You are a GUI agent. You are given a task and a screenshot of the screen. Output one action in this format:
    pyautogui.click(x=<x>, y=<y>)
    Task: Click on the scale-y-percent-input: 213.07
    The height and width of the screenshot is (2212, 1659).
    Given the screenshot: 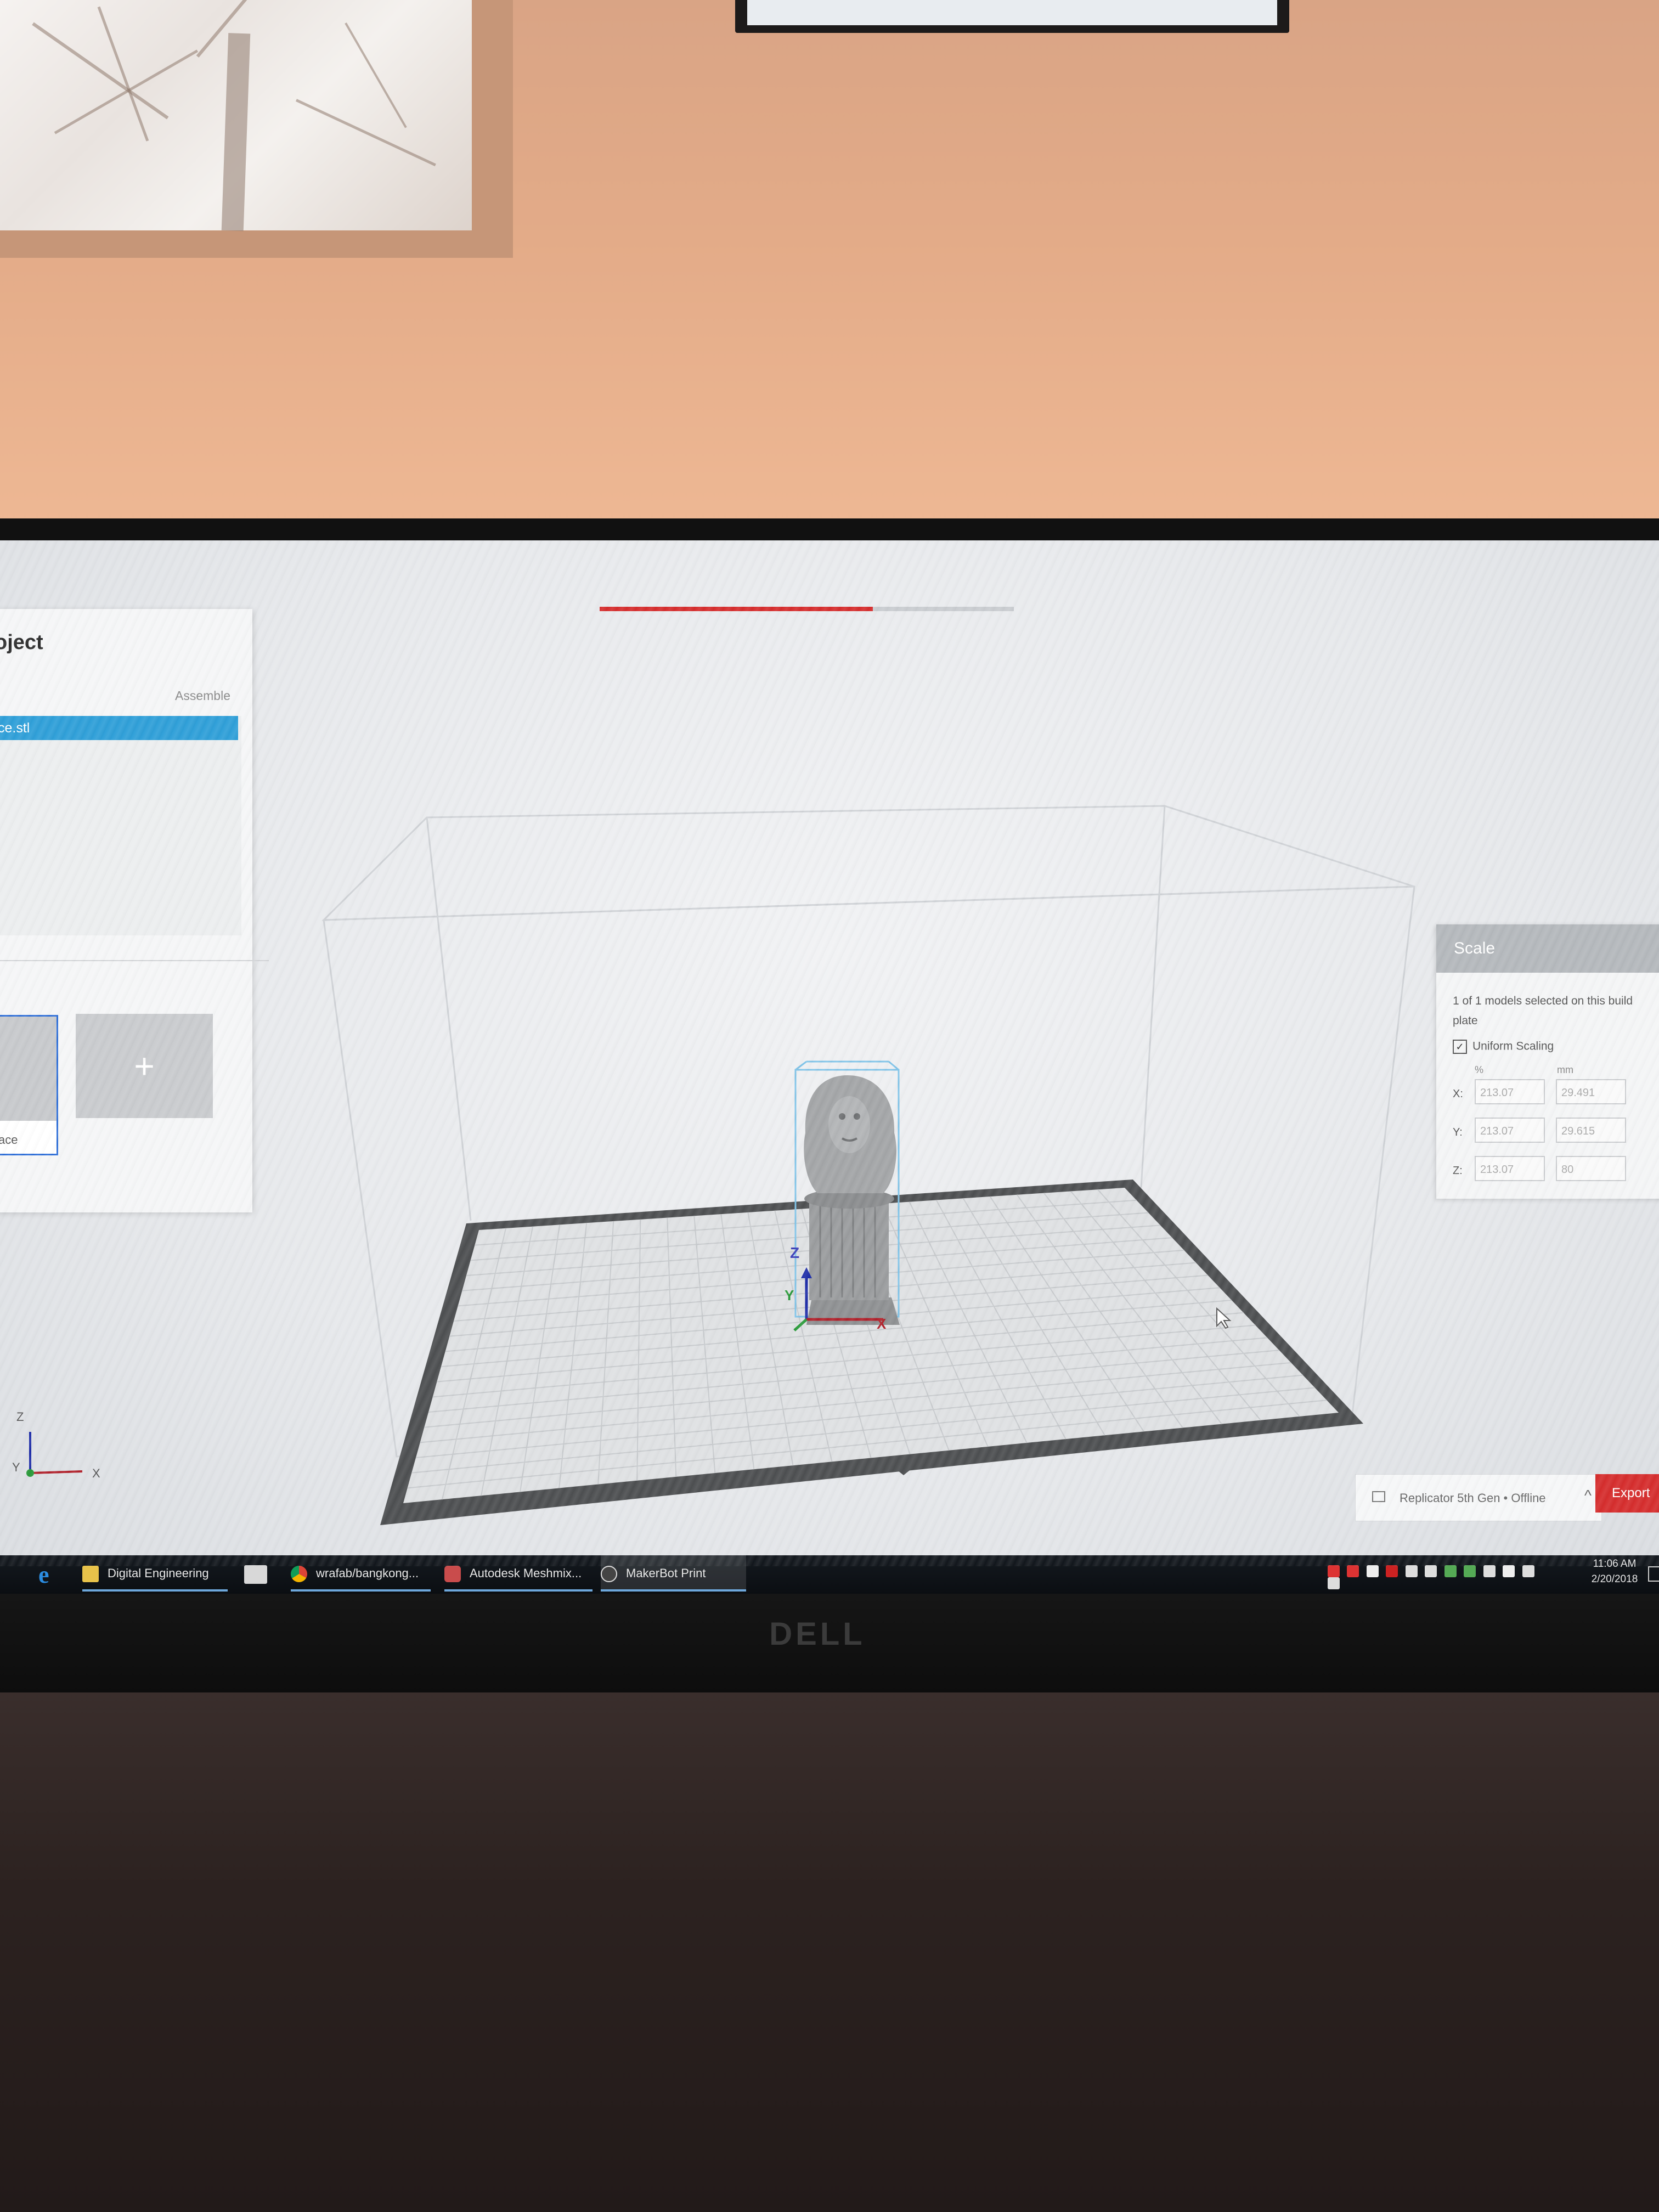 What is the action you would take?
    pyautogui.click(x=1510, y=1130)
    